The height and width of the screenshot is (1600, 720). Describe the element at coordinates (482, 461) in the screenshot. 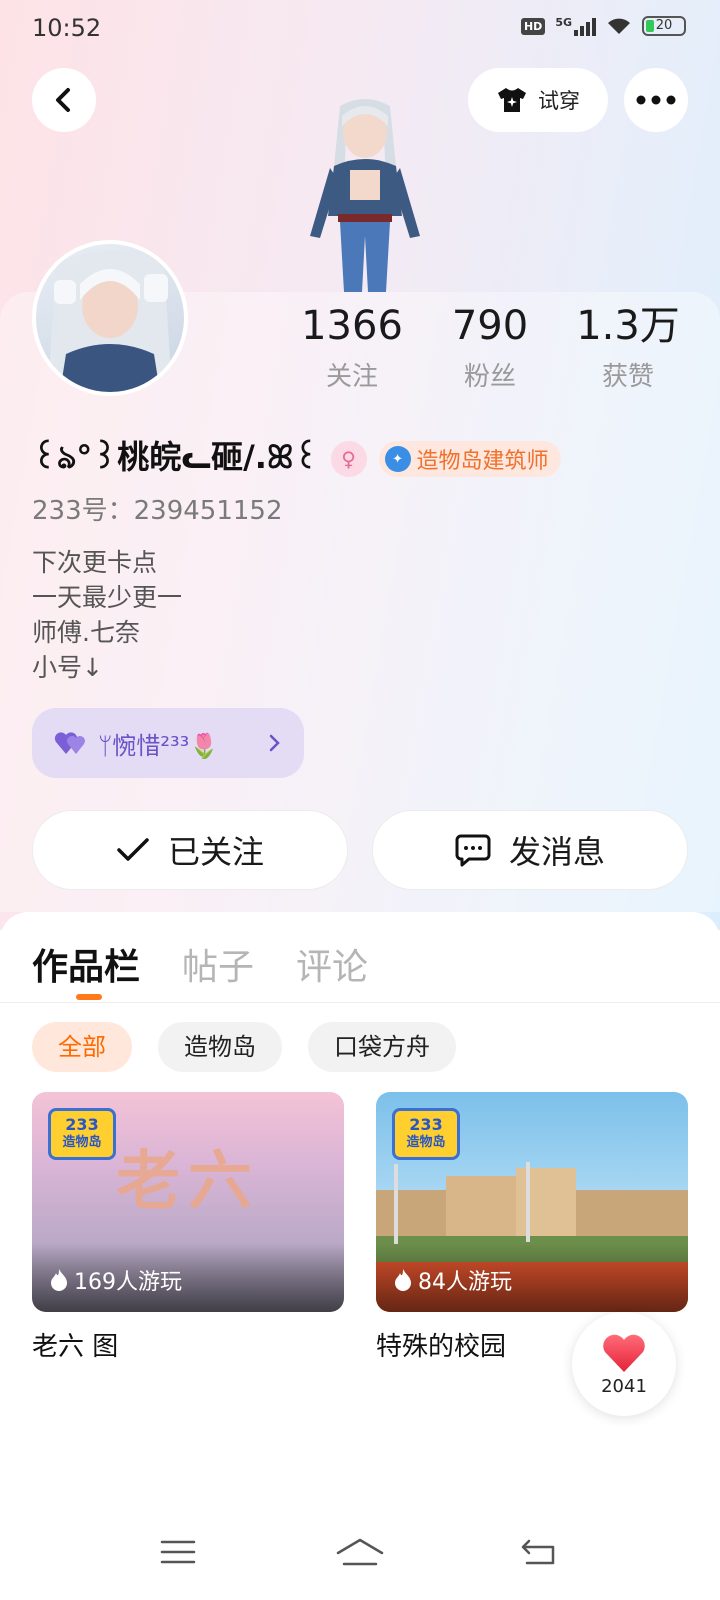

I see `builder-badge-label: 造物岛建筑师` at that location.